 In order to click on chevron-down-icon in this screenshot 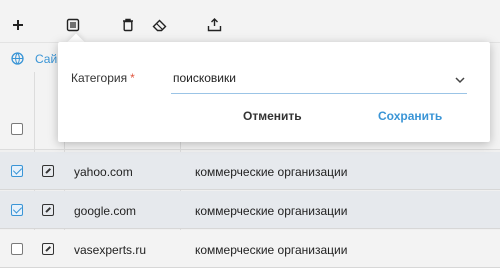, I will do `click(460, 80)`.